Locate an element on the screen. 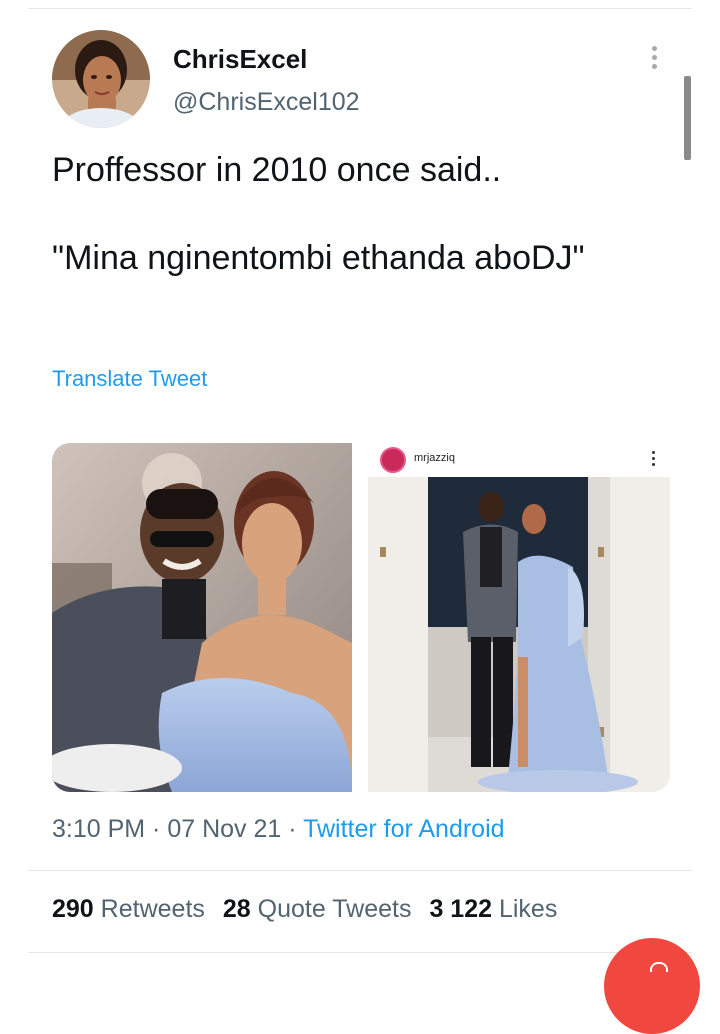  media-photo-left is located at coordinates (202, 617).